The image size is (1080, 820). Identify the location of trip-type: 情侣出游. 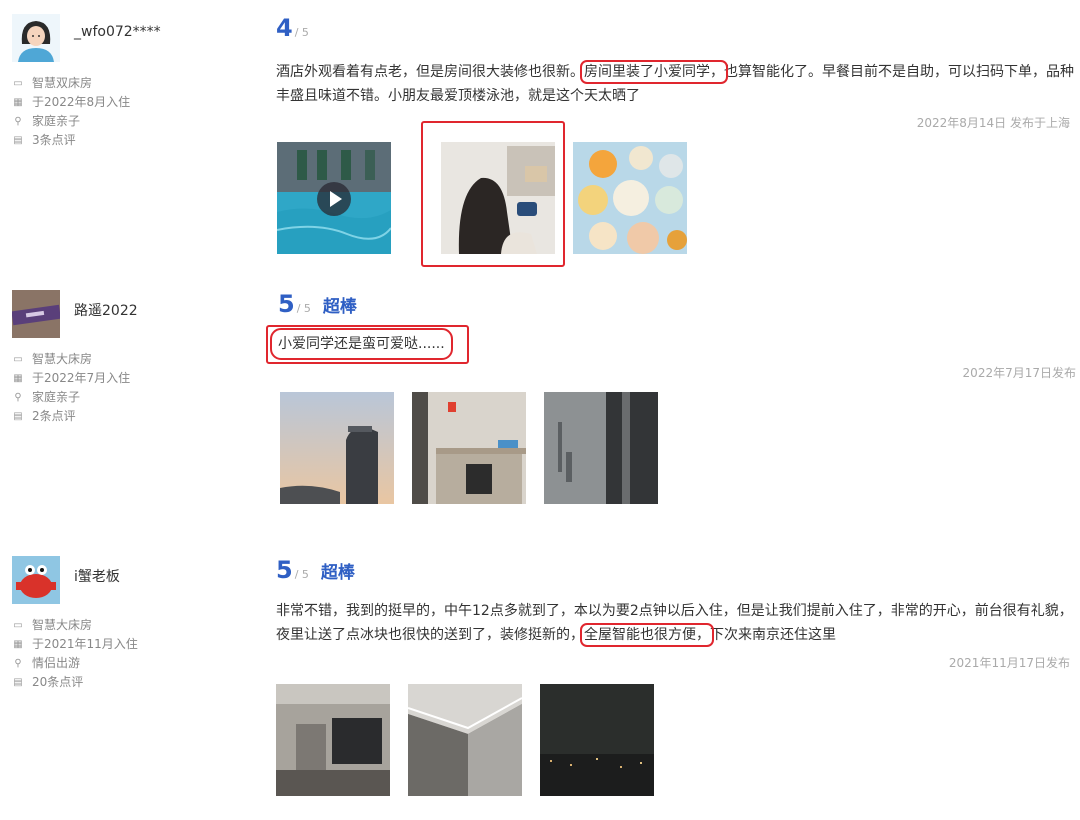
(56, 663).